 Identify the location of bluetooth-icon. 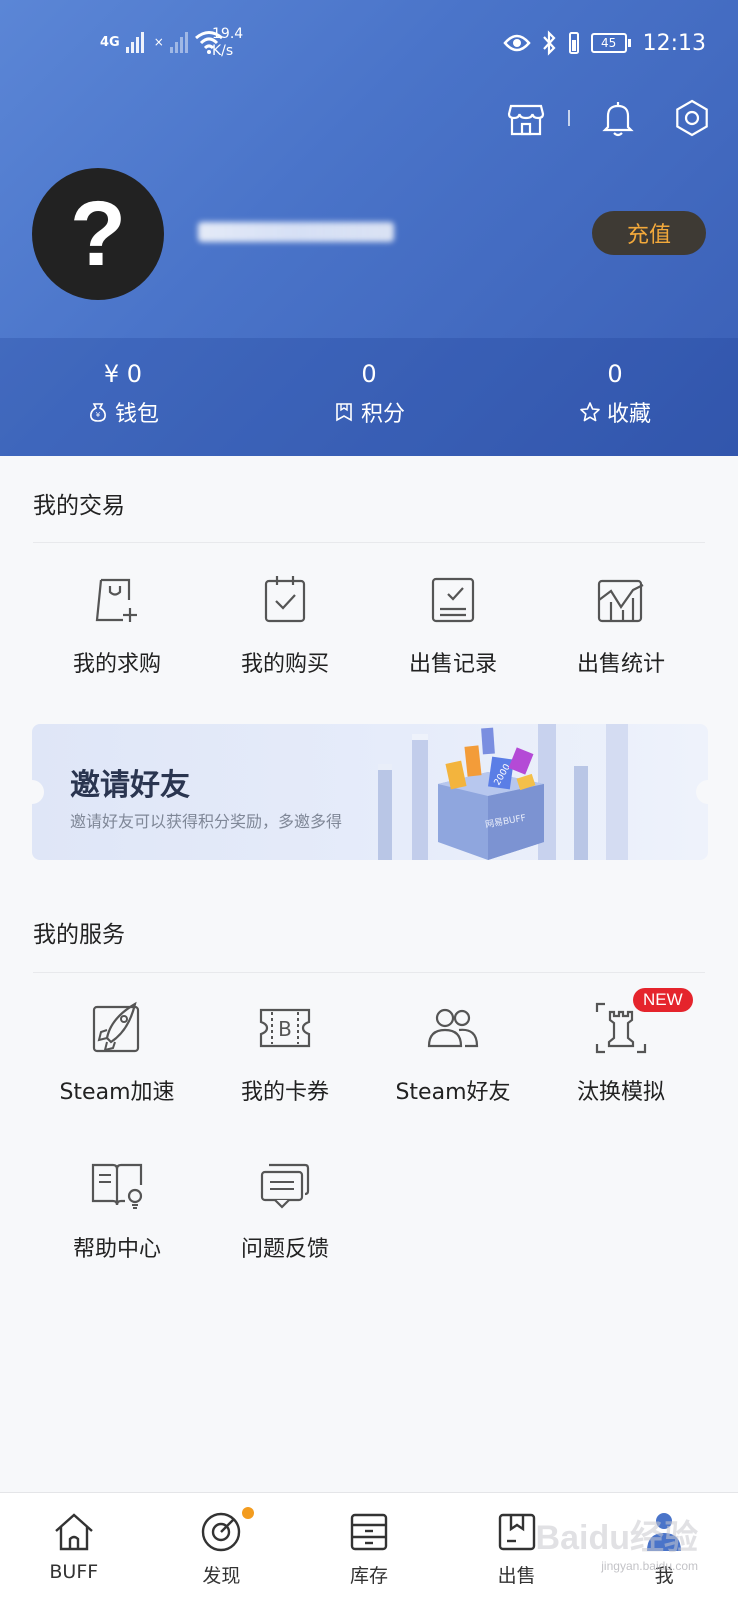
(549, 43).